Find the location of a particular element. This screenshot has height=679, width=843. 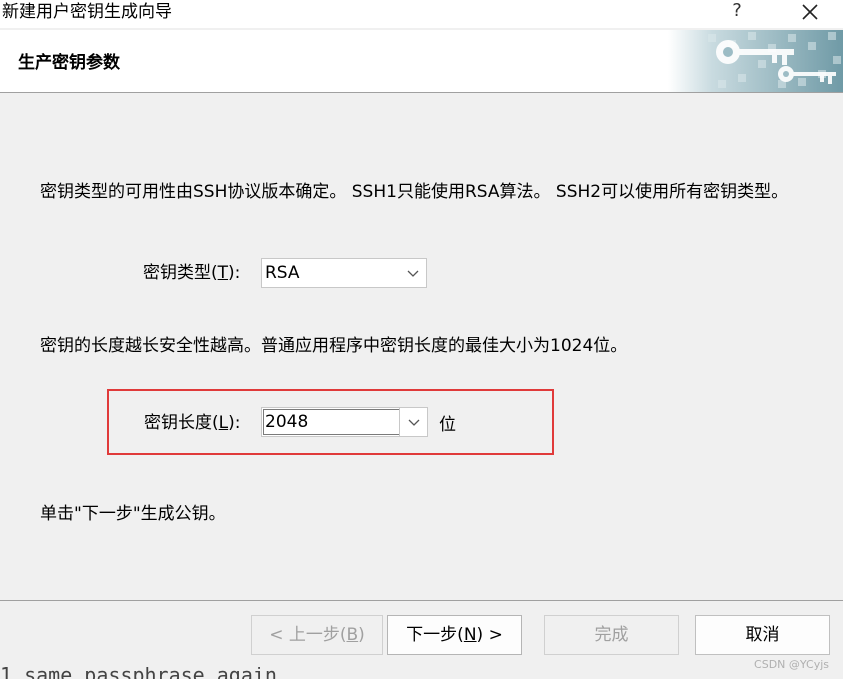

page-title: 生产密钥参数 is located at coordinates (69, 63).